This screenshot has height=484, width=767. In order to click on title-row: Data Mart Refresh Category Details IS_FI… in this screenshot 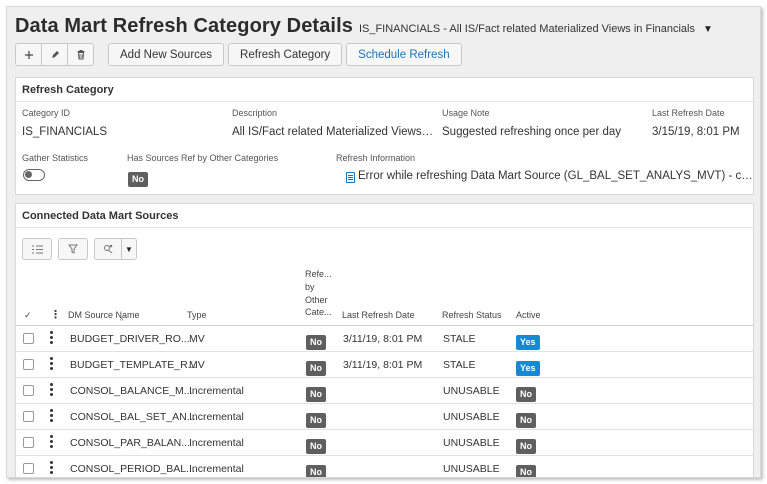, I will do `click(364, 26)`.